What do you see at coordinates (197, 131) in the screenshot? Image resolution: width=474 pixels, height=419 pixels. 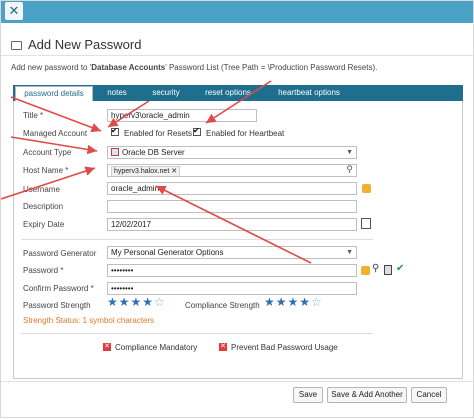 I see `enabled-heartbeat-checkbox` at bounding box center [197, 131].